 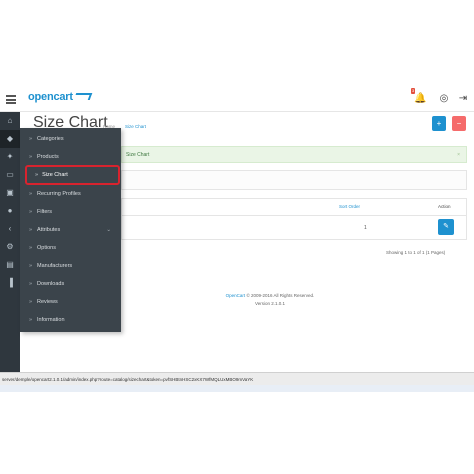 What do you see at coordinates (420, 99) in the screenshot?
I see `bell-icon: 🔔` at bounding box center [420, 99].